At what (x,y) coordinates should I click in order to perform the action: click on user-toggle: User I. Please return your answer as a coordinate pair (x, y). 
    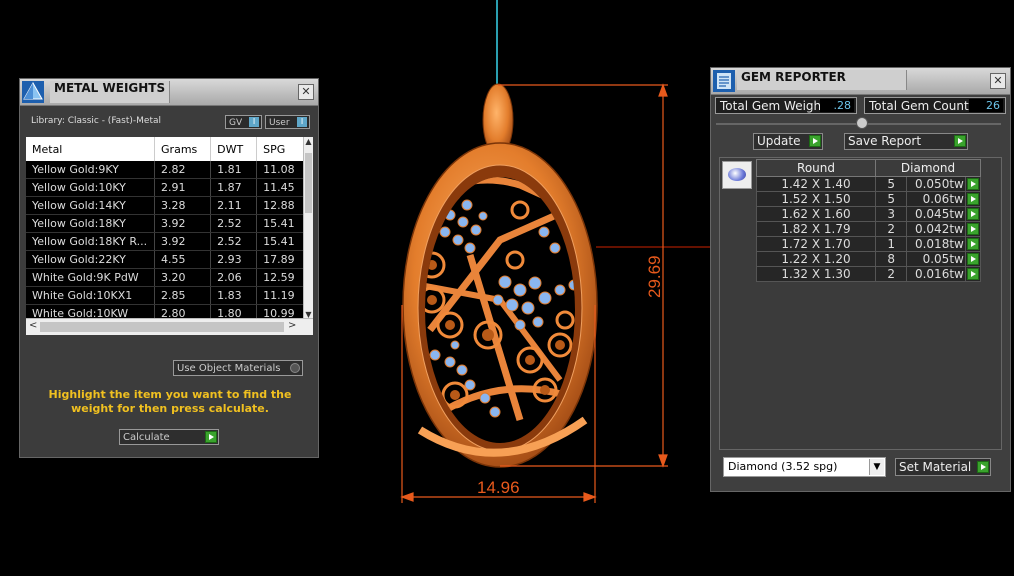
    Looking at the image, I should click on (287, 122).